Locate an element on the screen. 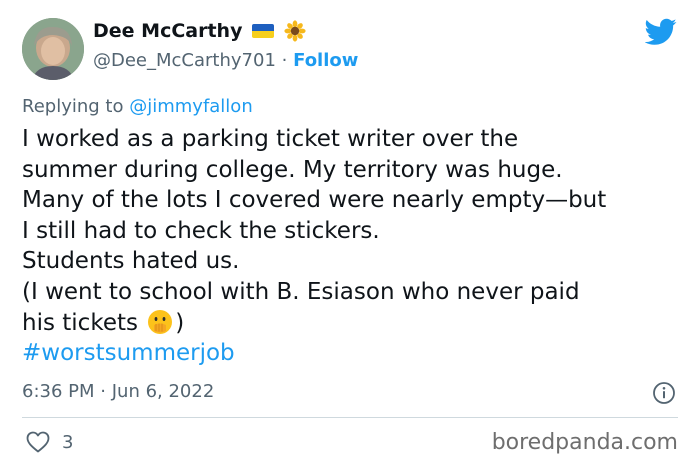 The image size is (700, 471). avatar is located at coordinates (53, 49).